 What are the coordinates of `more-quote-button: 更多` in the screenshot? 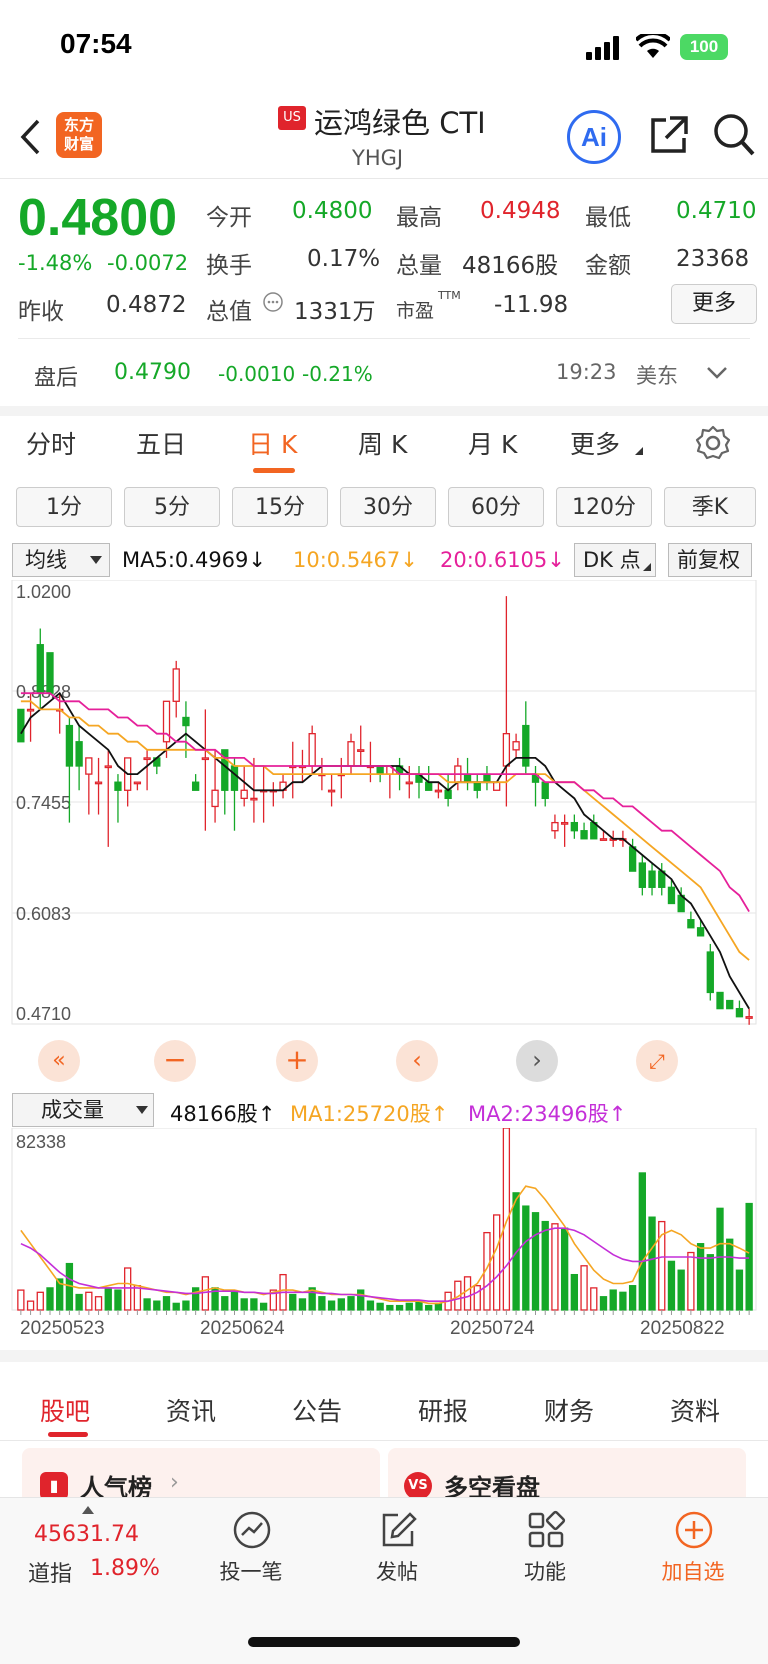 It's located at (714, 304).